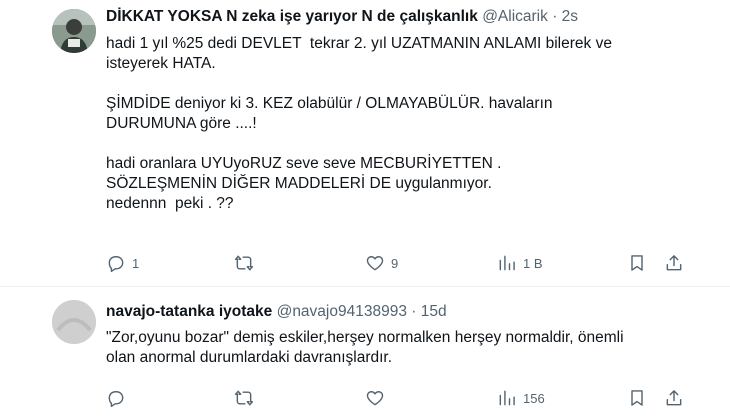 This screenshot has width=730, height=420. I want to click on views-button: 156, so click(521, 398).